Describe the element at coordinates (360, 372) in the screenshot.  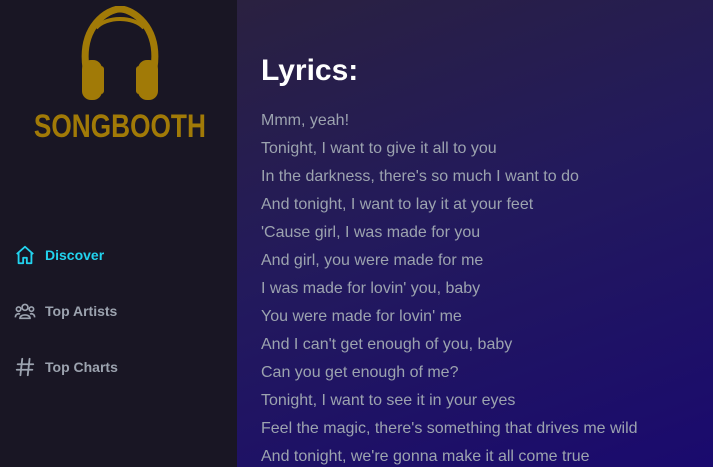
I see `lyric-line: Can you get enough of me?` at that location.